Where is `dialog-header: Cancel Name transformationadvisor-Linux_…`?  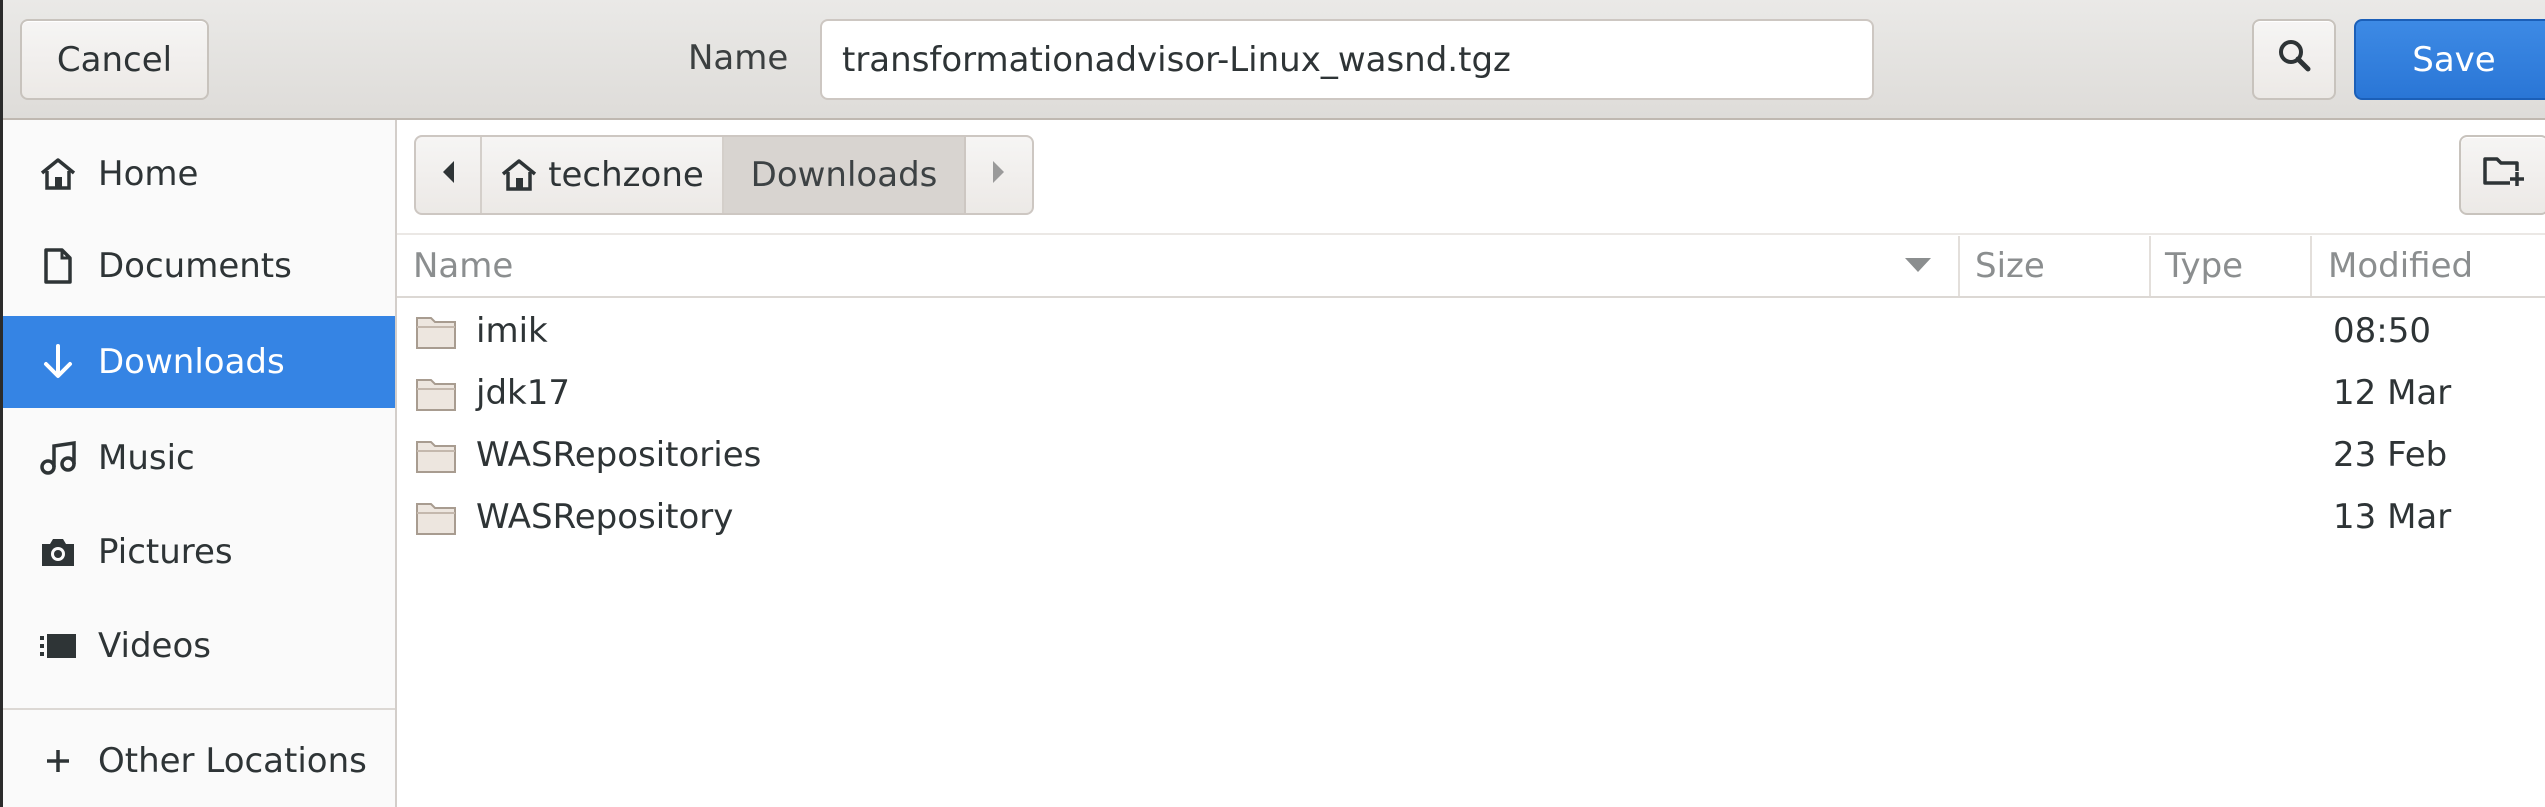
dialog-header: Cancel Name transformationadvisor-Linux_… is located at coordinates (1272, 60).